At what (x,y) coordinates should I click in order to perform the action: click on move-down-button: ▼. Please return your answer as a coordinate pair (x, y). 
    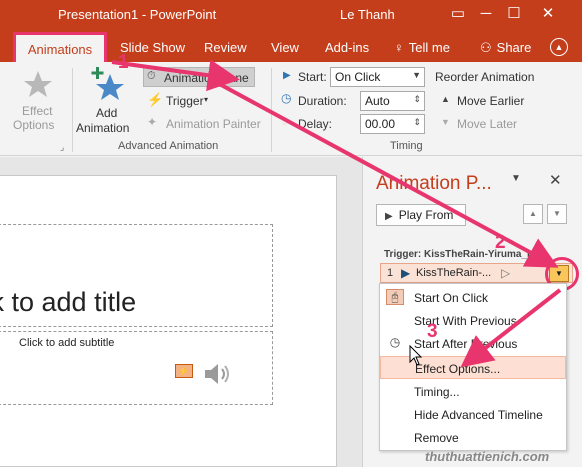
    Looking at the image, I should click on (557, 214).